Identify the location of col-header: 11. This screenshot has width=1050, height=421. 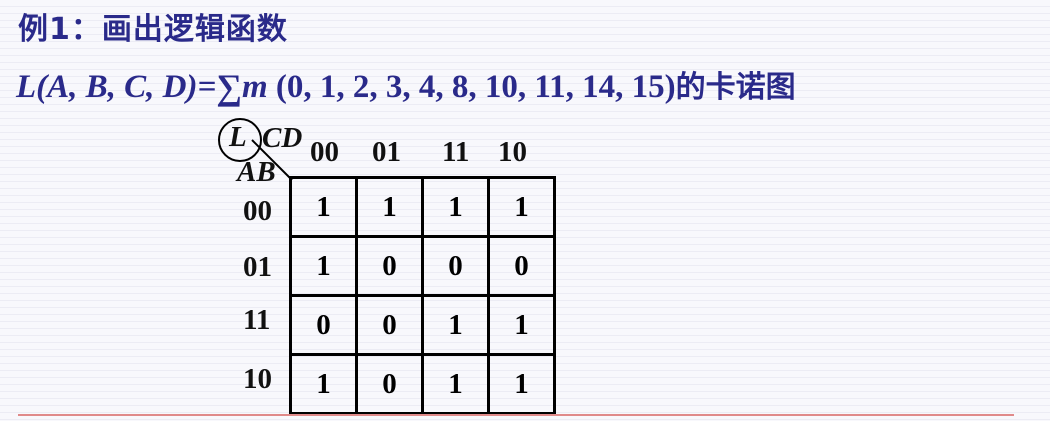
(456, 152).